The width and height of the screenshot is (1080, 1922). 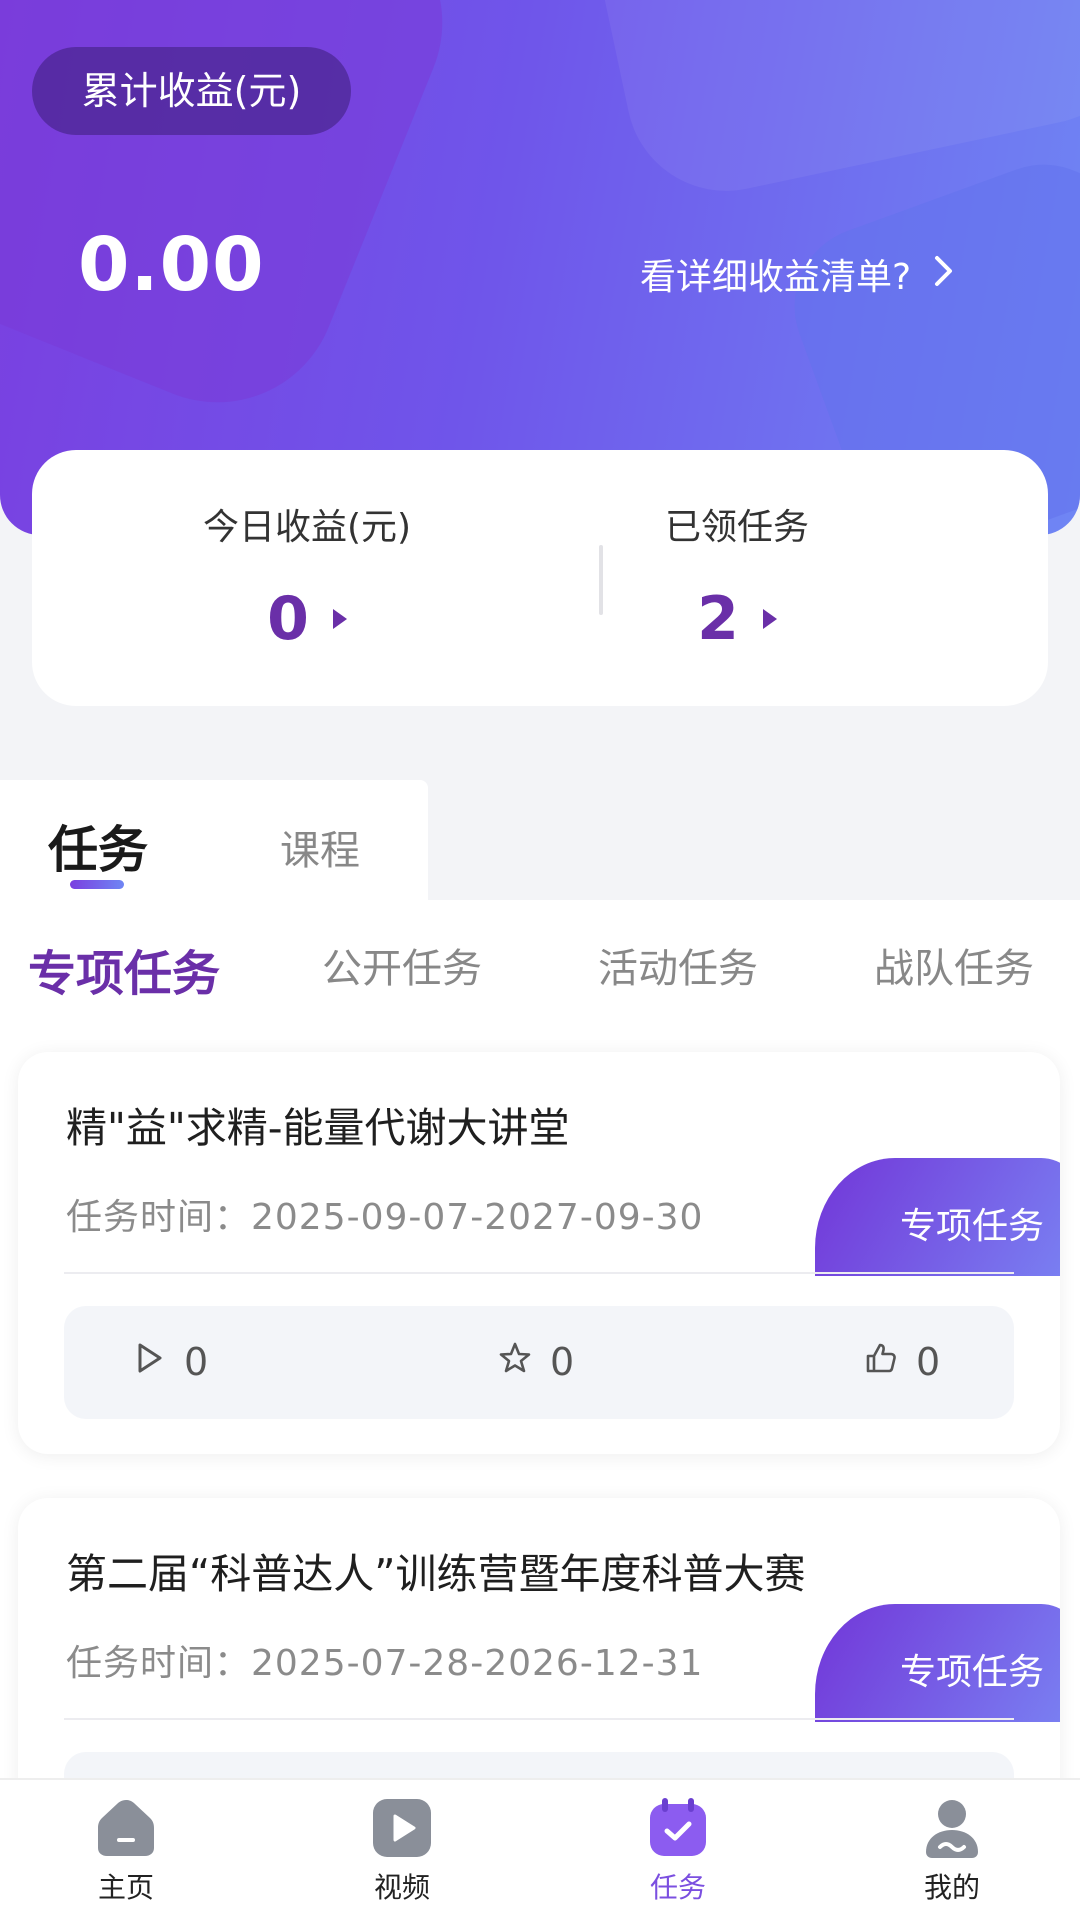 What do you see at coordinates (902, 1362) in the screenshot?
I see `likes-metric: 0` at bounding box center [902, 1362].